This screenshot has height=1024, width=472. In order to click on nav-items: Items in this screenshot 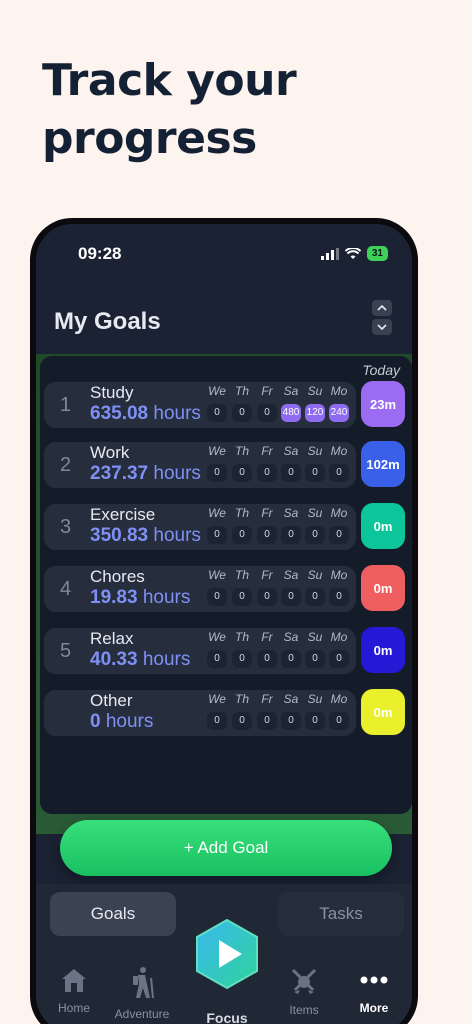, I will do `click(304, 991)`.